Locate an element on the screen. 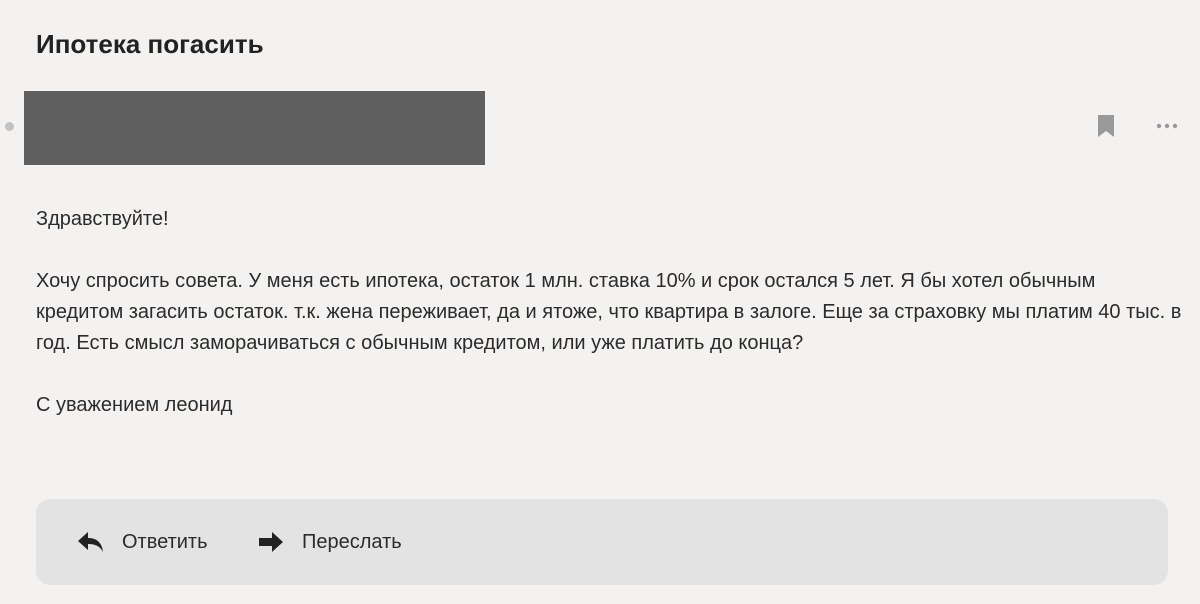 This screenshot has width=1200, height=604. more-icon is located at coordinates (1167, 126).